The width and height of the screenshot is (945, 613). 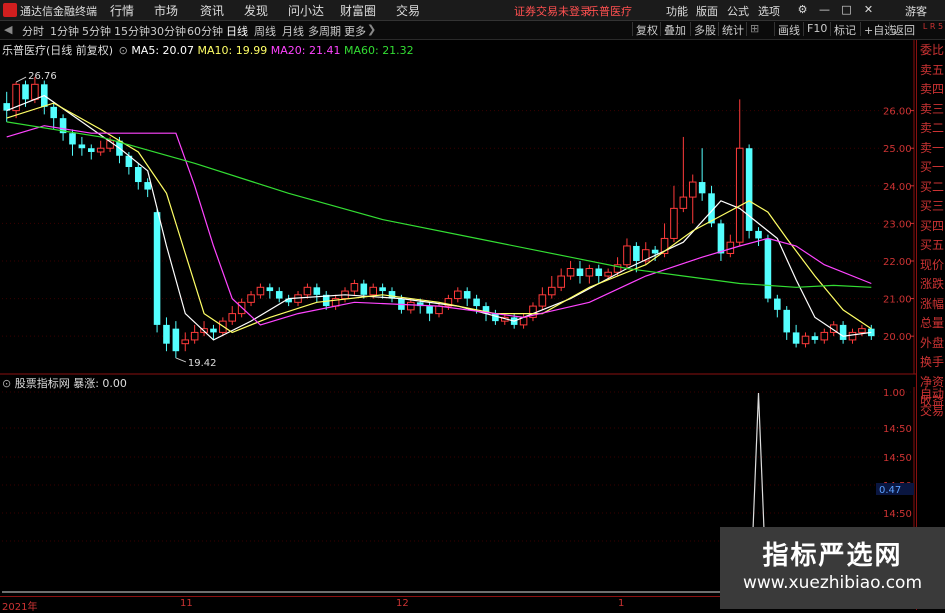 I want to click on menu-ask: 问小达, so click(x=306, y=10).